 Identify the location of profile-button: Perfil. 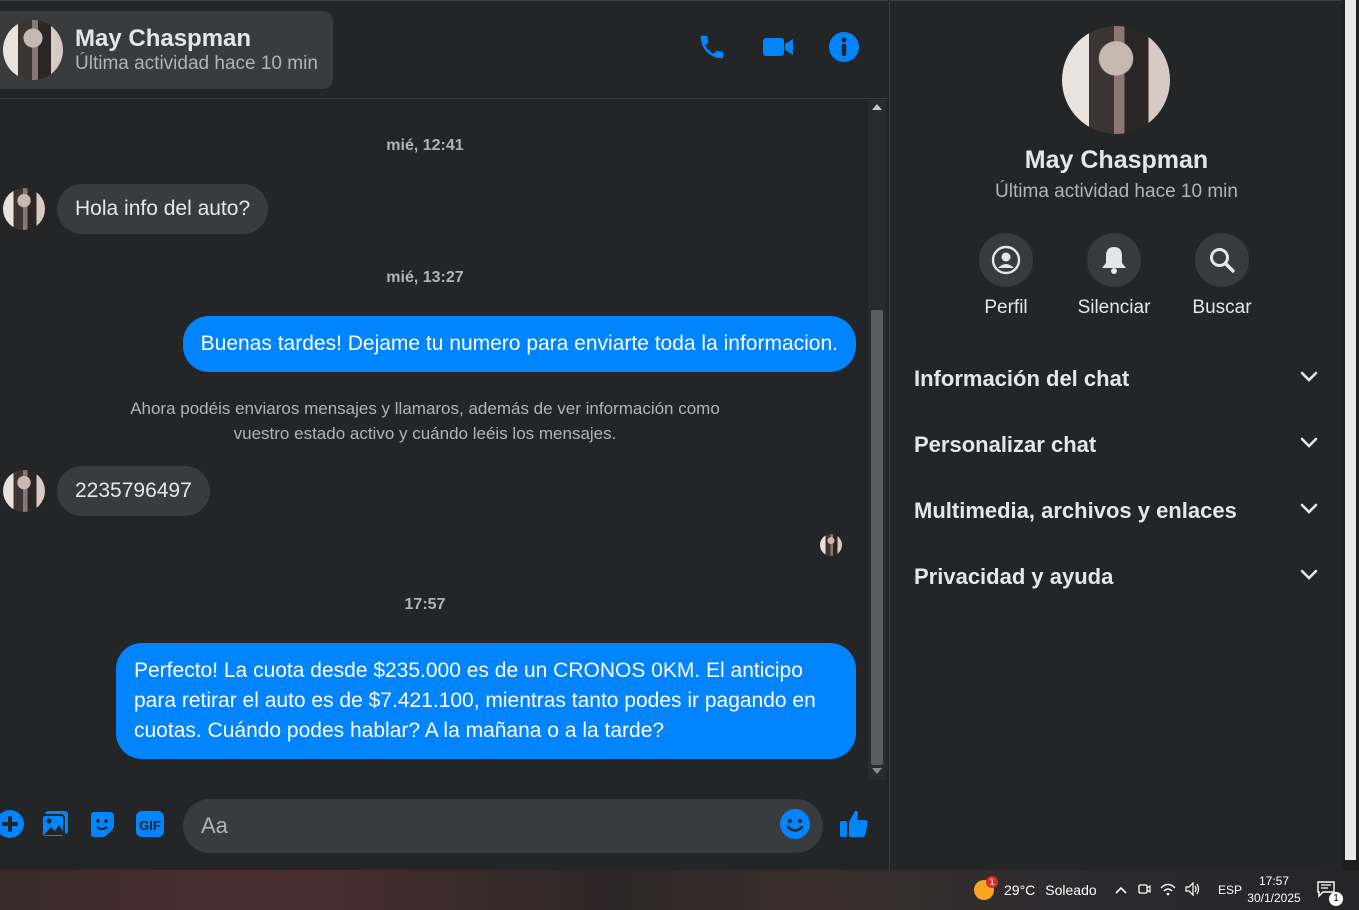
(1006, 276).